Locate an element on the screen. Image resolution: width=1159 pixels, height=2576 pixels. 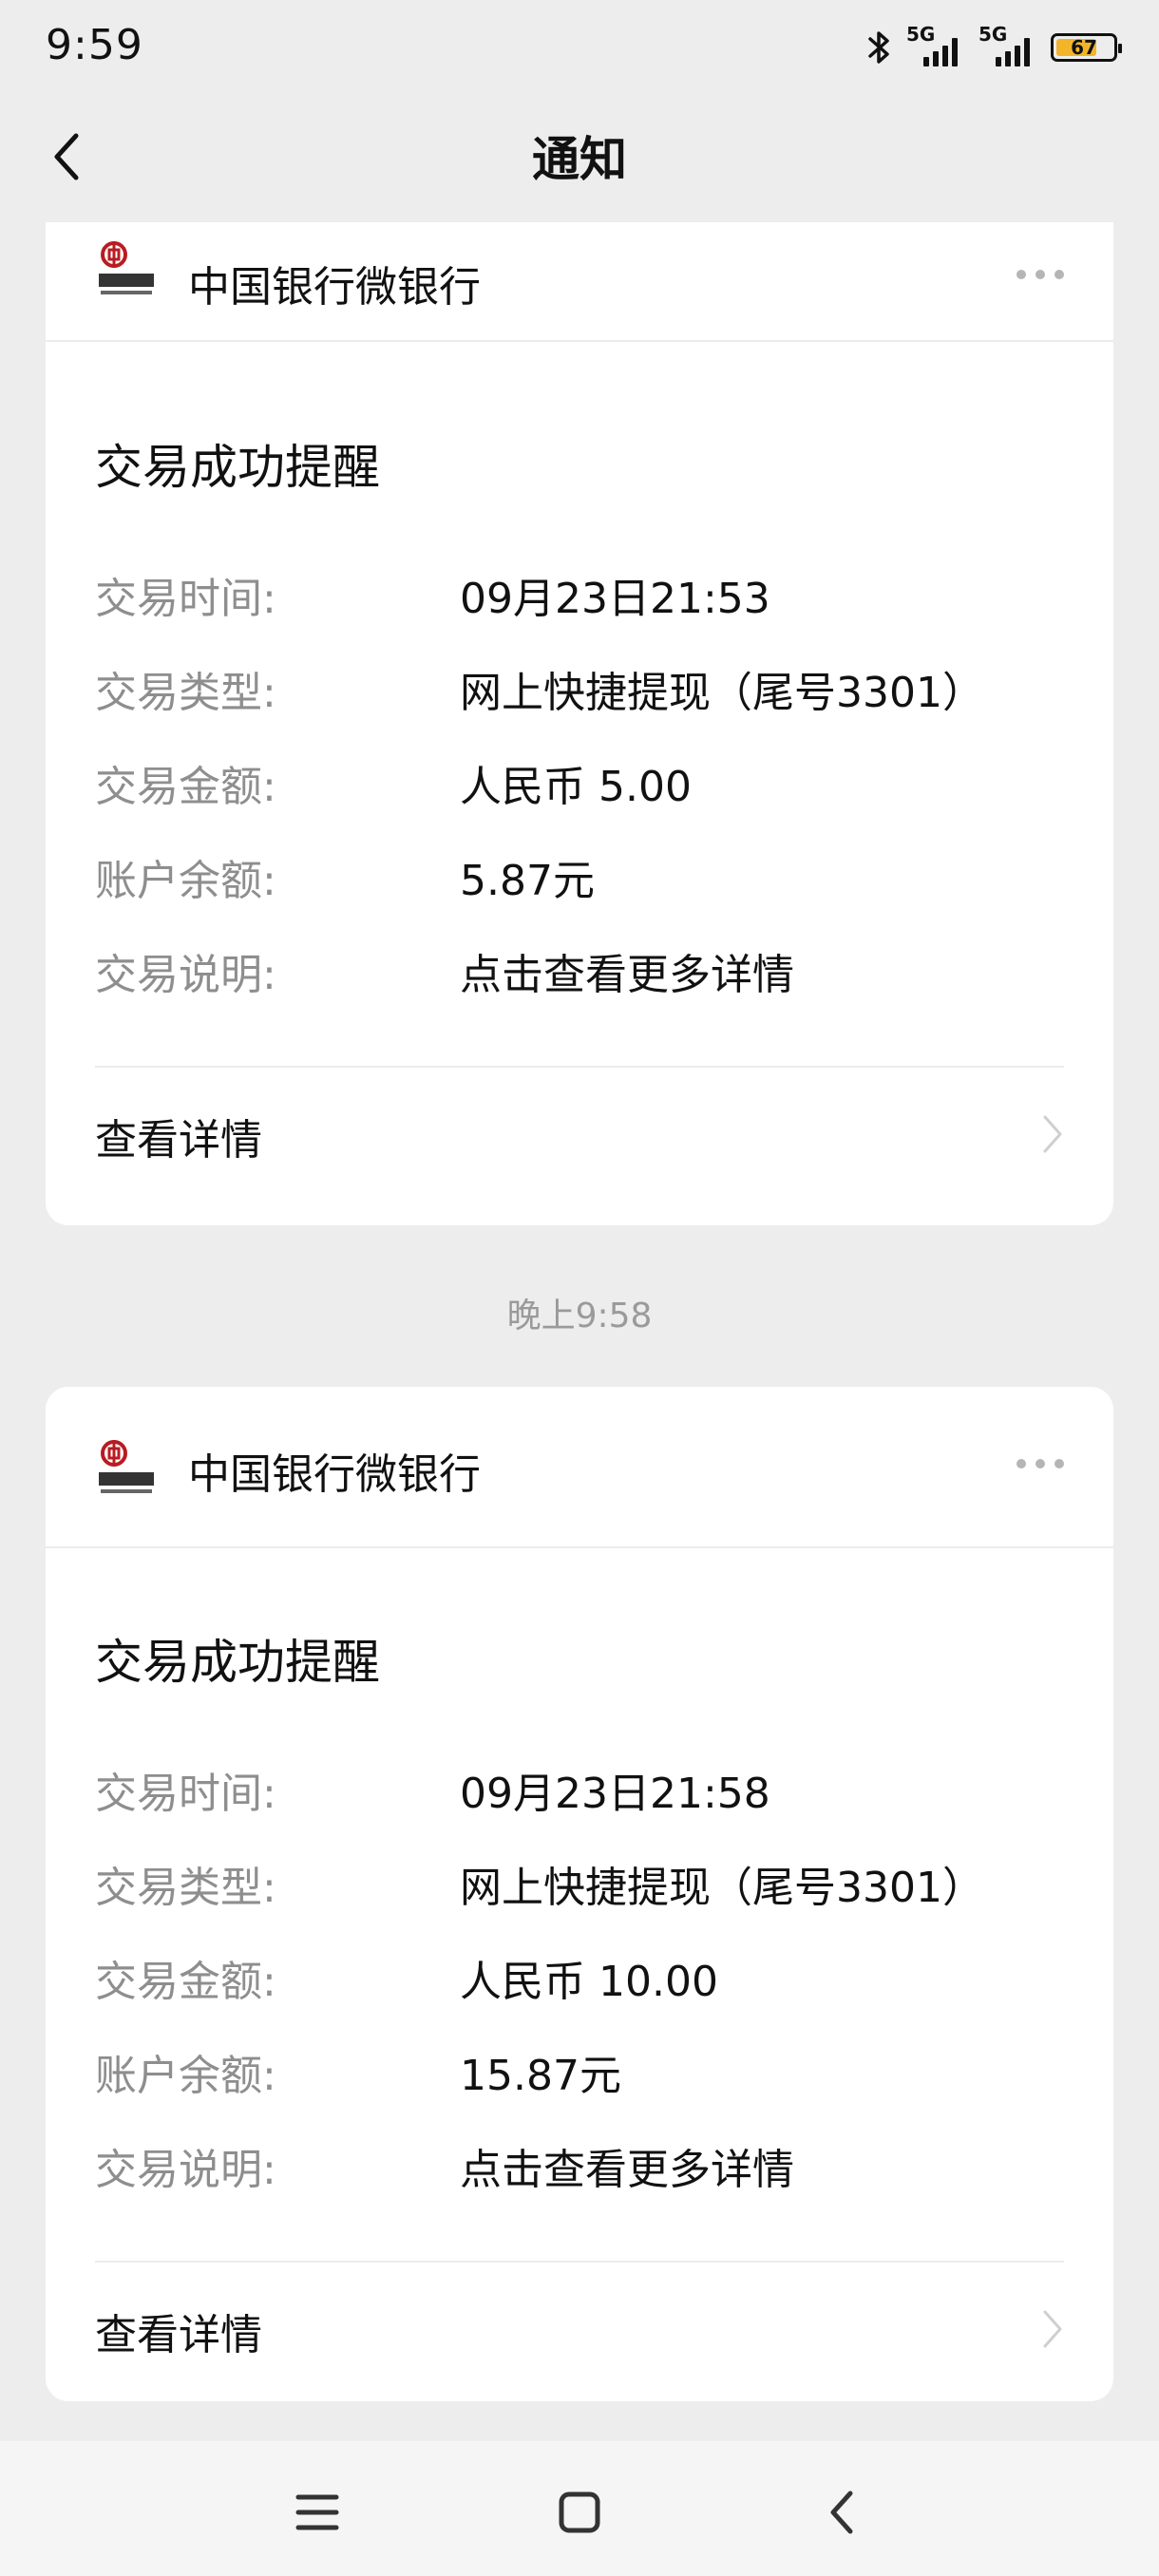
home-button is located at coordinates (580, 2512).